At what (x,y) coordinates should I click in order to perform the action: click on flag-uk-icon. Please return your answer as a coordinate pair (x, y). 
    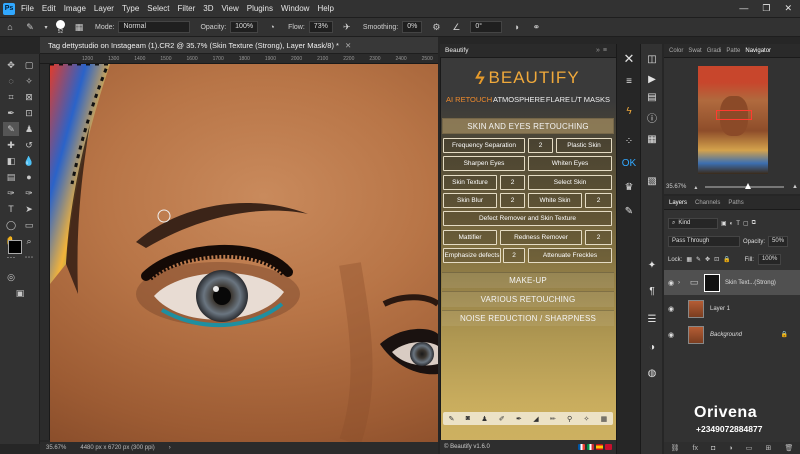
    Looking at the image, I should click on (608, 447).